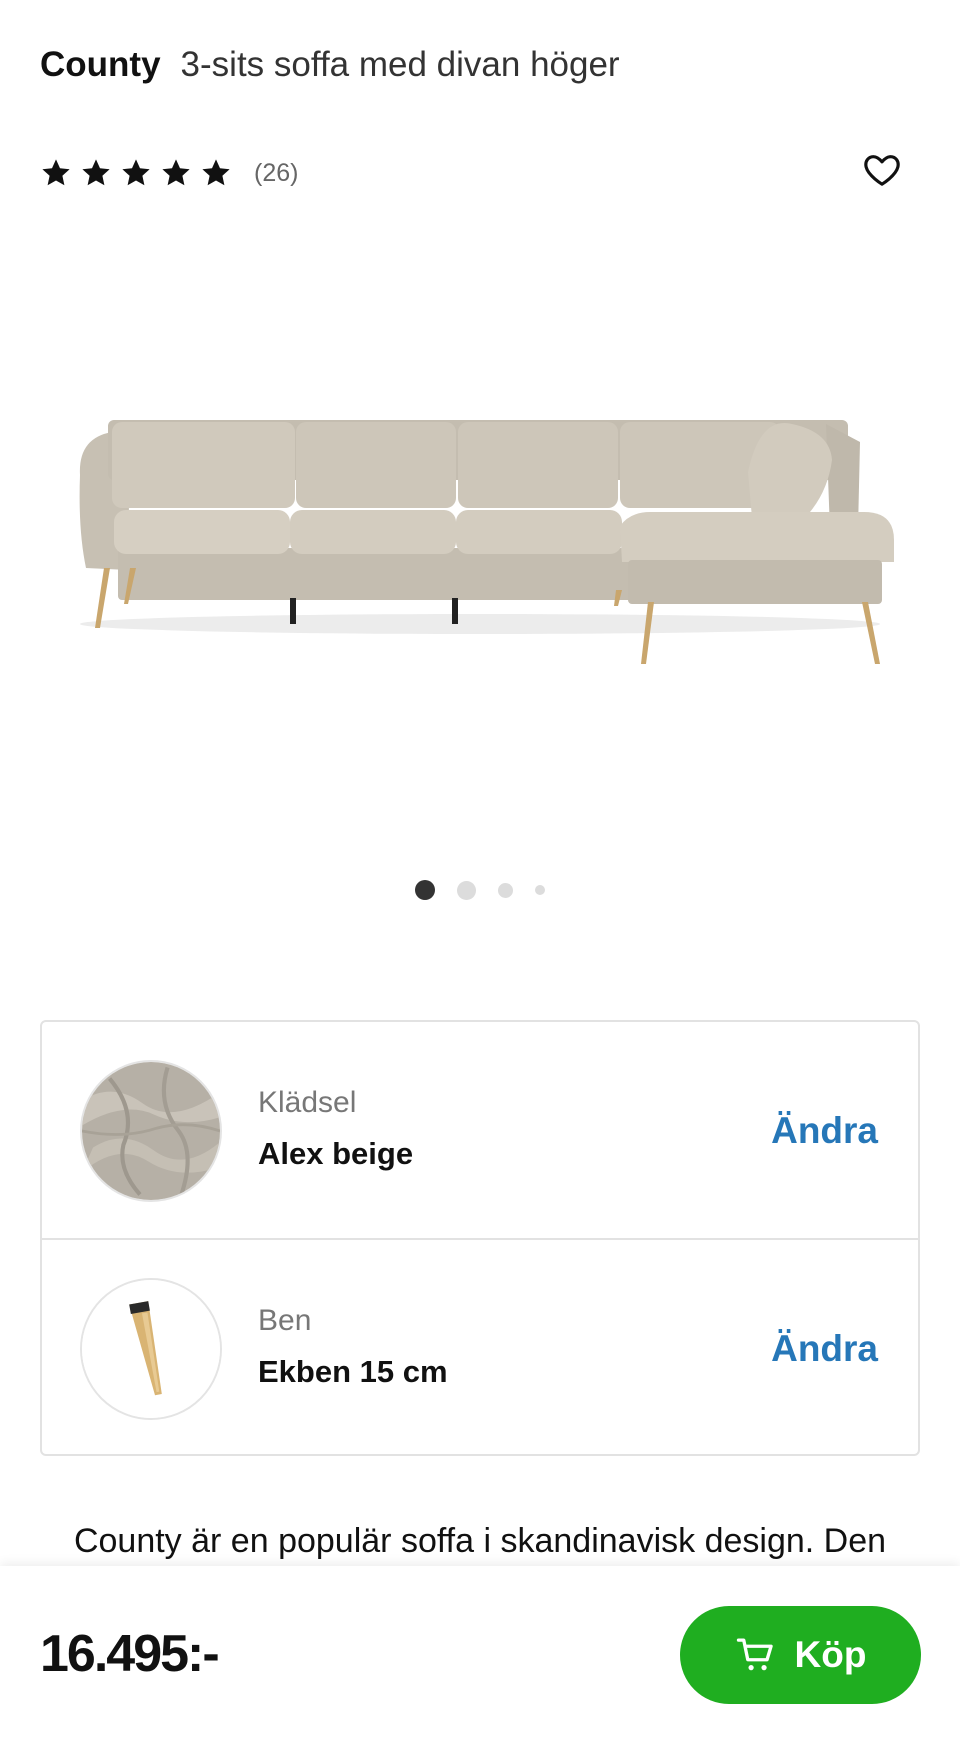 The width and height of the screenshot is (960, 1742). I want to click on heart-icon, so click(882, 170).